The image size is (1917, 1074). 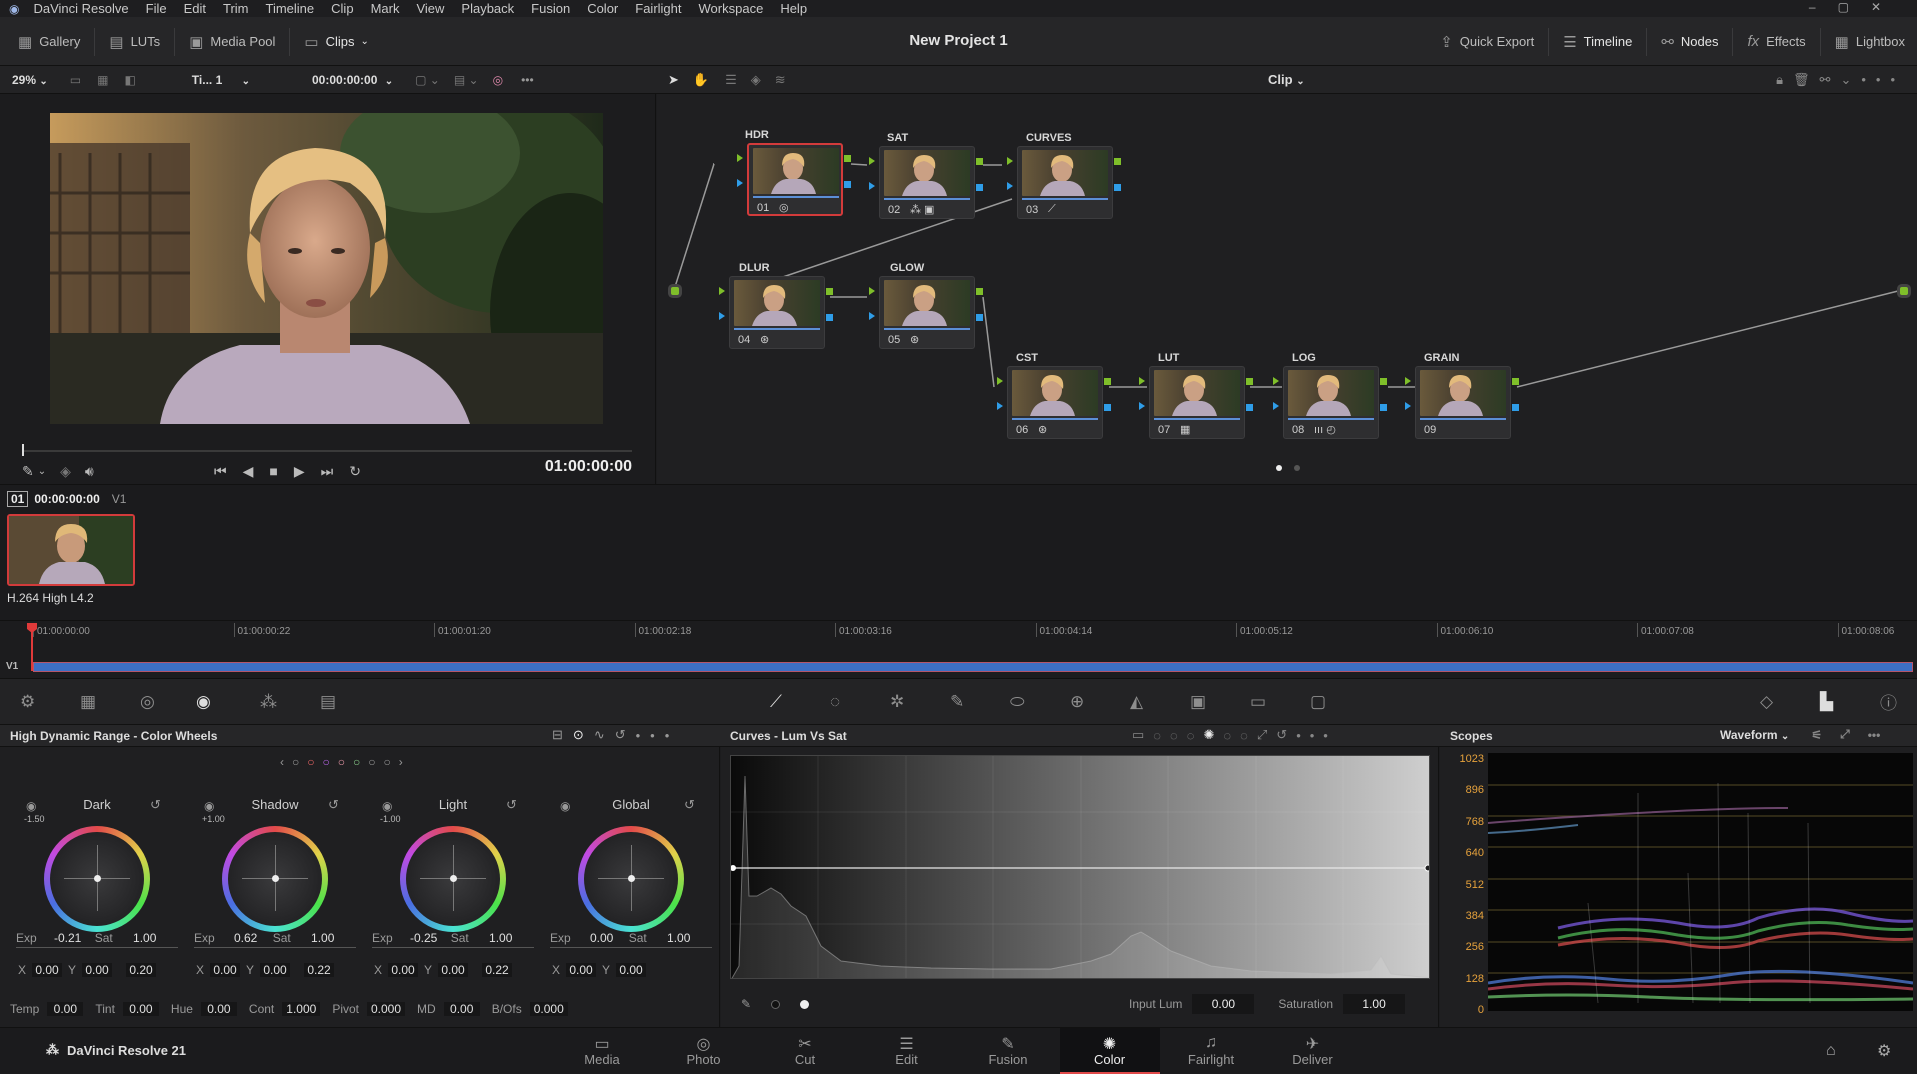 I want to click on node-cst: 06 ⊛, so click(x=1055, y=402).